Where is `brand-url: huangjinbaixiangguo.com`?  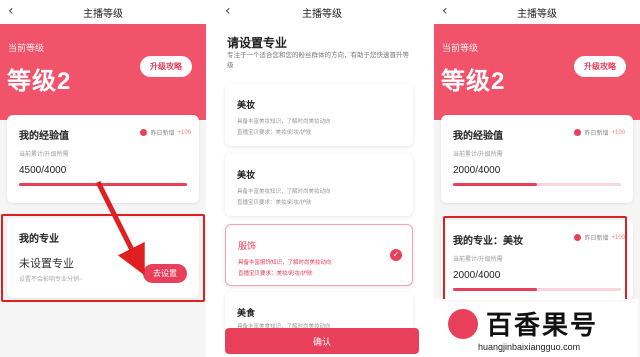 brand-url: huangjinbaixiangguo.com is located at coordinates (529, 347).